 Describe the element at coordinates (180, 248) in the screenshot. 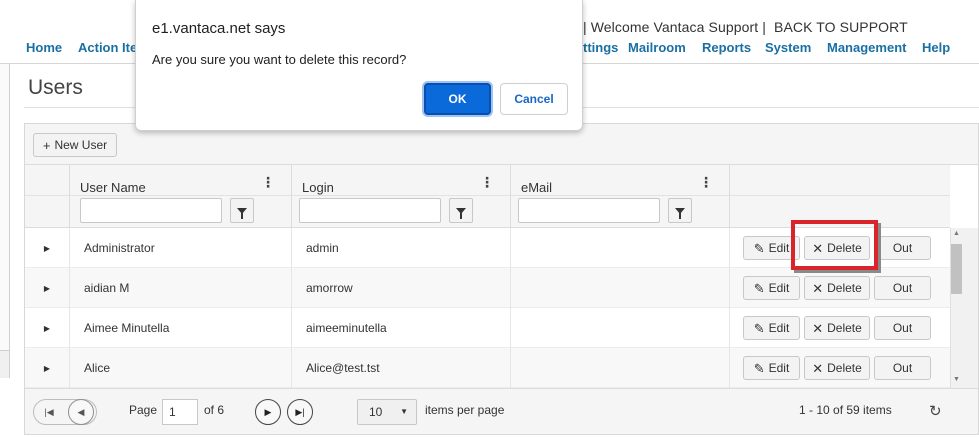

I see `cell-user-name: Administrator` at that location.